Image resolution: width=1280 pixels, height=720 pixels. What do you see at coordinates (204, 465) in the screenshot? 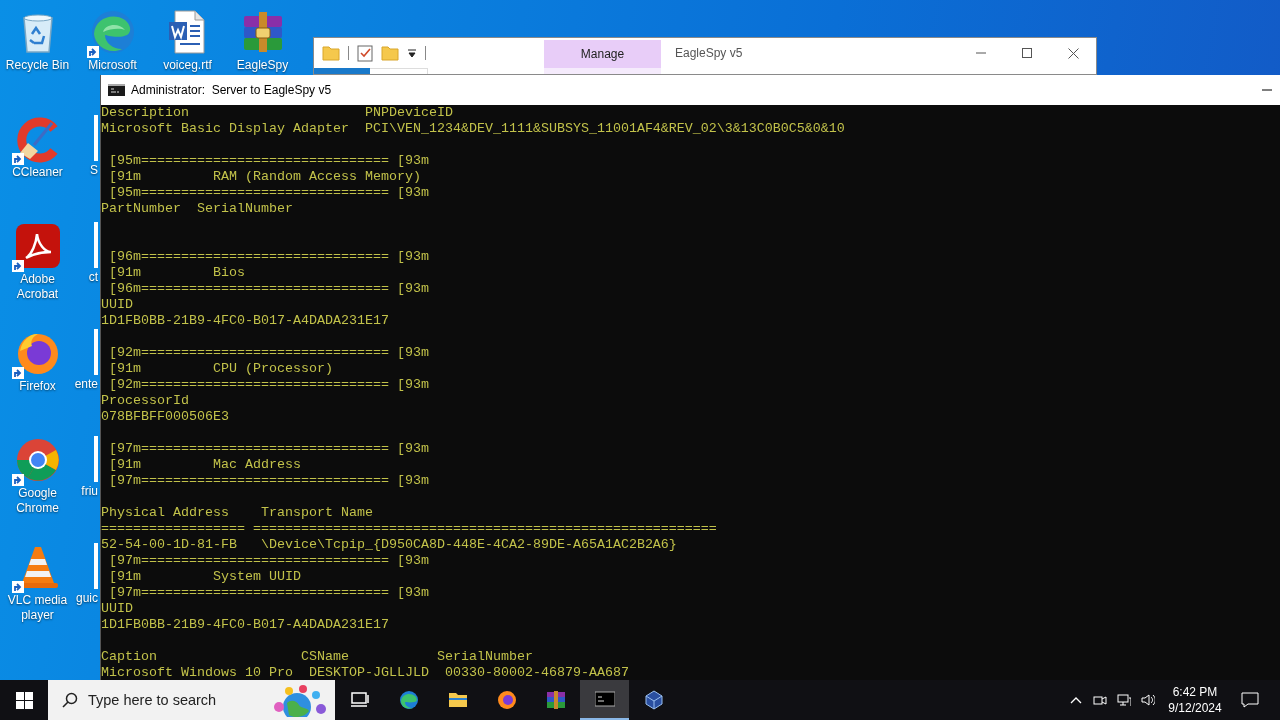
I see `console-line: [91m Mac Address` at bounding box center [204, 465].